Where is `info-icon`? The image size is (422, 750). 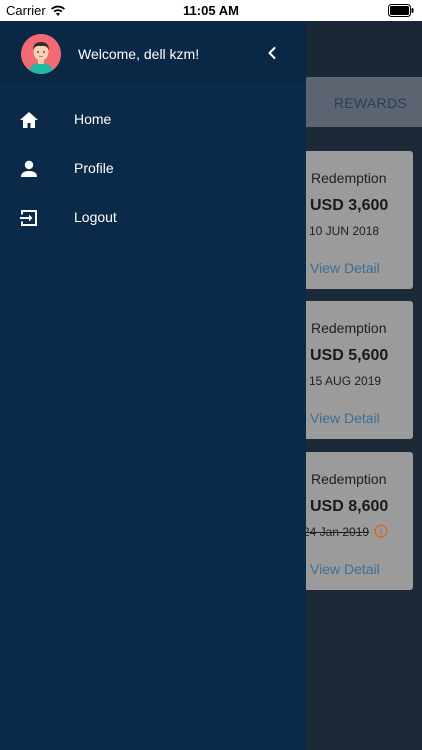
info-icon is located at coordinates (381, 531).